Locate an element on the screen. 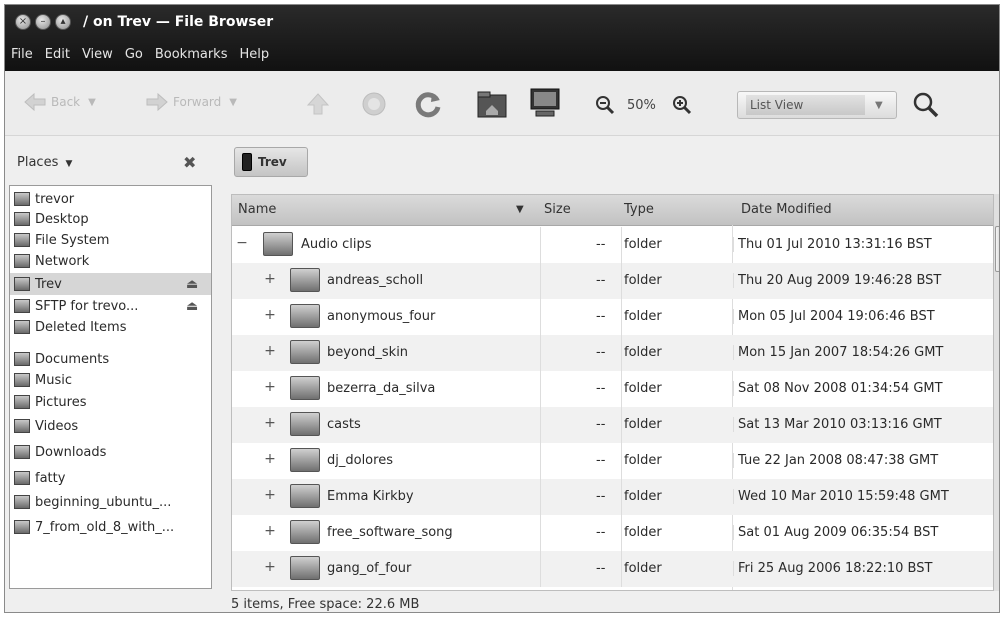  file-date: Sat 13 Mar 2010 03:13:16 GMT is located at coordinates (837, 424).